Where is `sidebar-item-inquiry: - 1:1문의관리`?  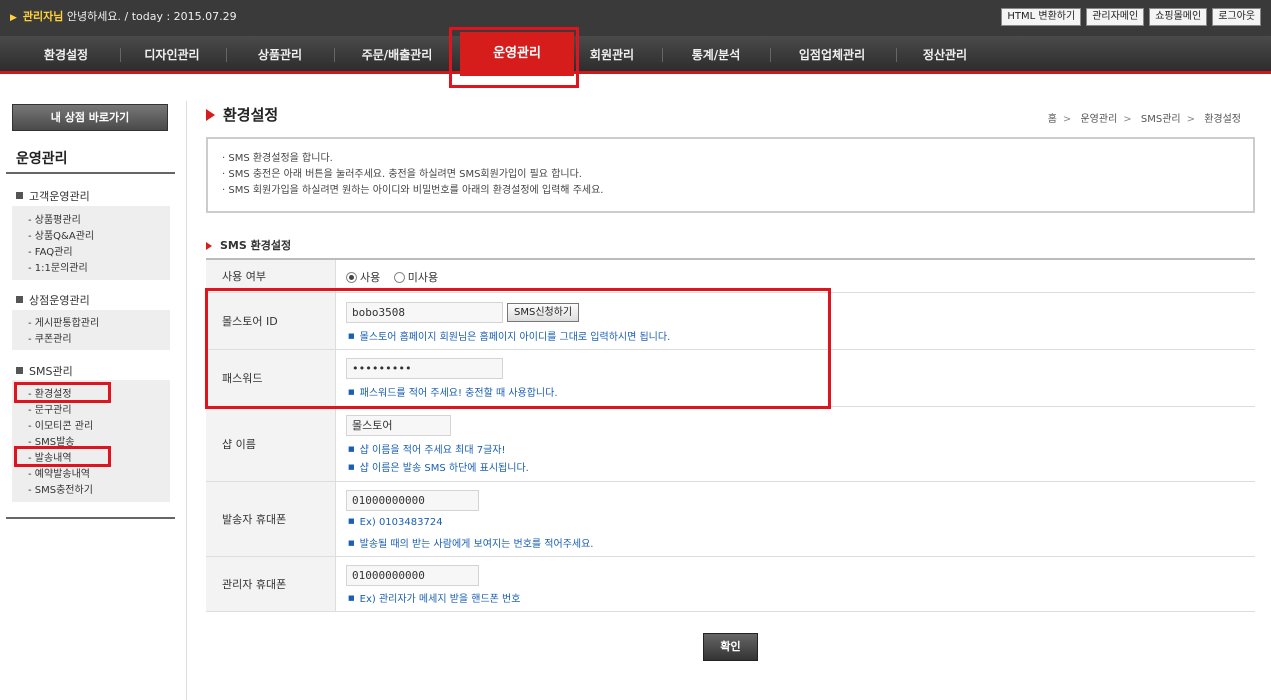 sidebar-item-inquiry: - 1:1문의관리 is located at coordinates (58, 266).